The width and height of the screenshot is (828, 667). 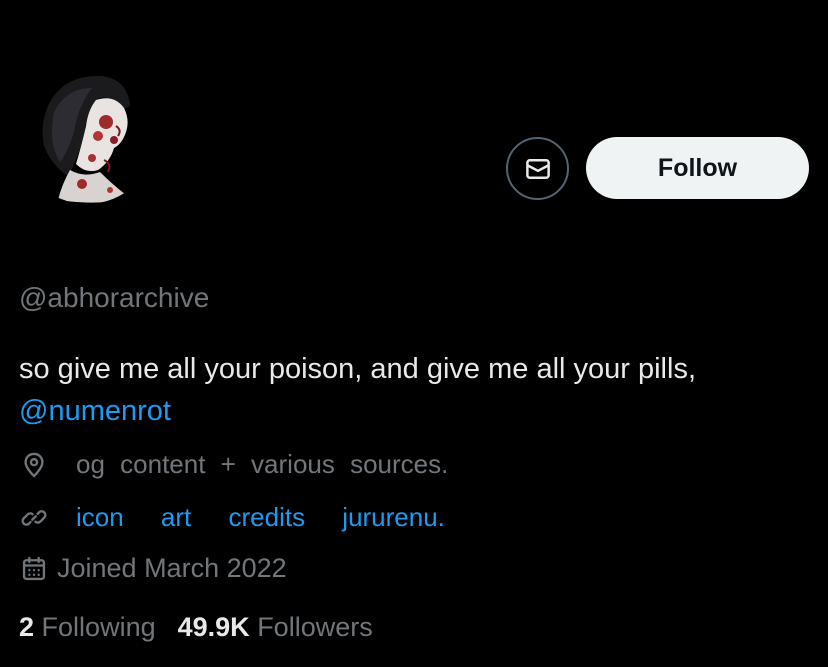 I want to click on profile-stats: 2 Following 49.9K Followers, so click(x=196, y=627).